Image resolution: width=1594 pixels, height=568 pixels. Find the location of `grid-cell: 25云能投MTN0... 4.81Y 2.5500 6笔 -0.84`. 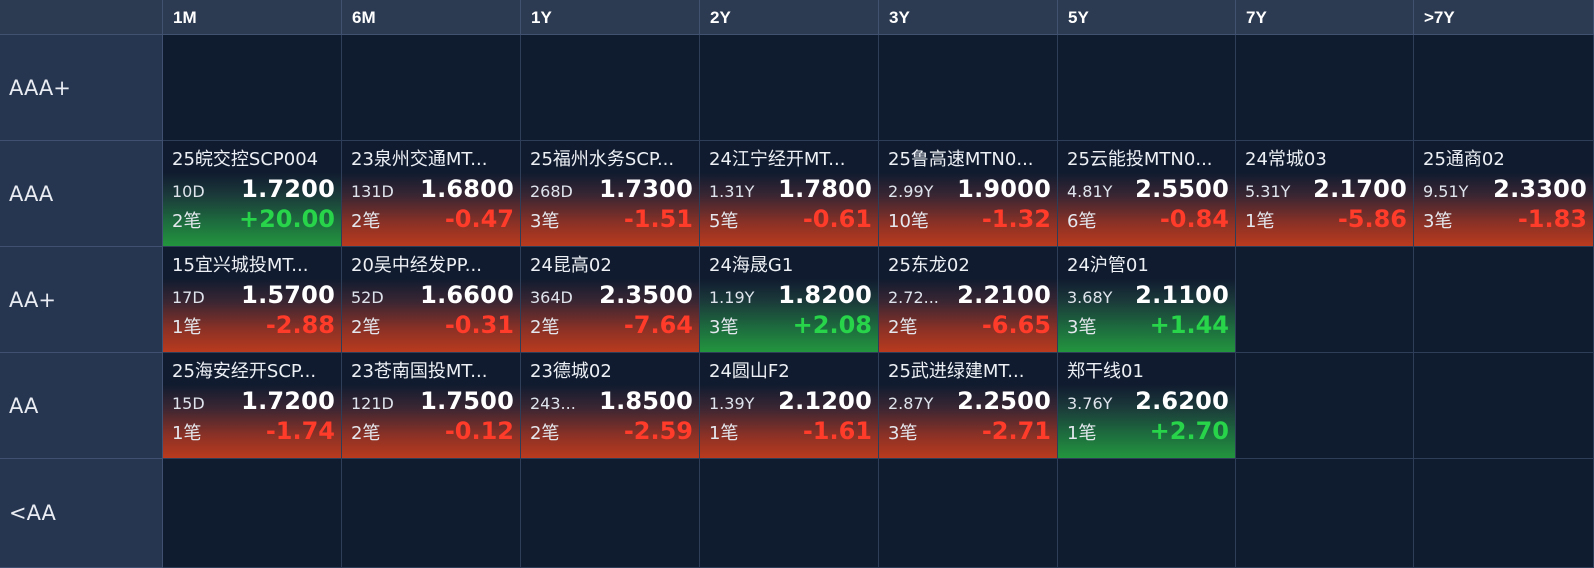

grid-cell: 25云能投MTN0... 4.81Y 2.5500 6笔 -0.84 is located at coordinates (1147, 194).